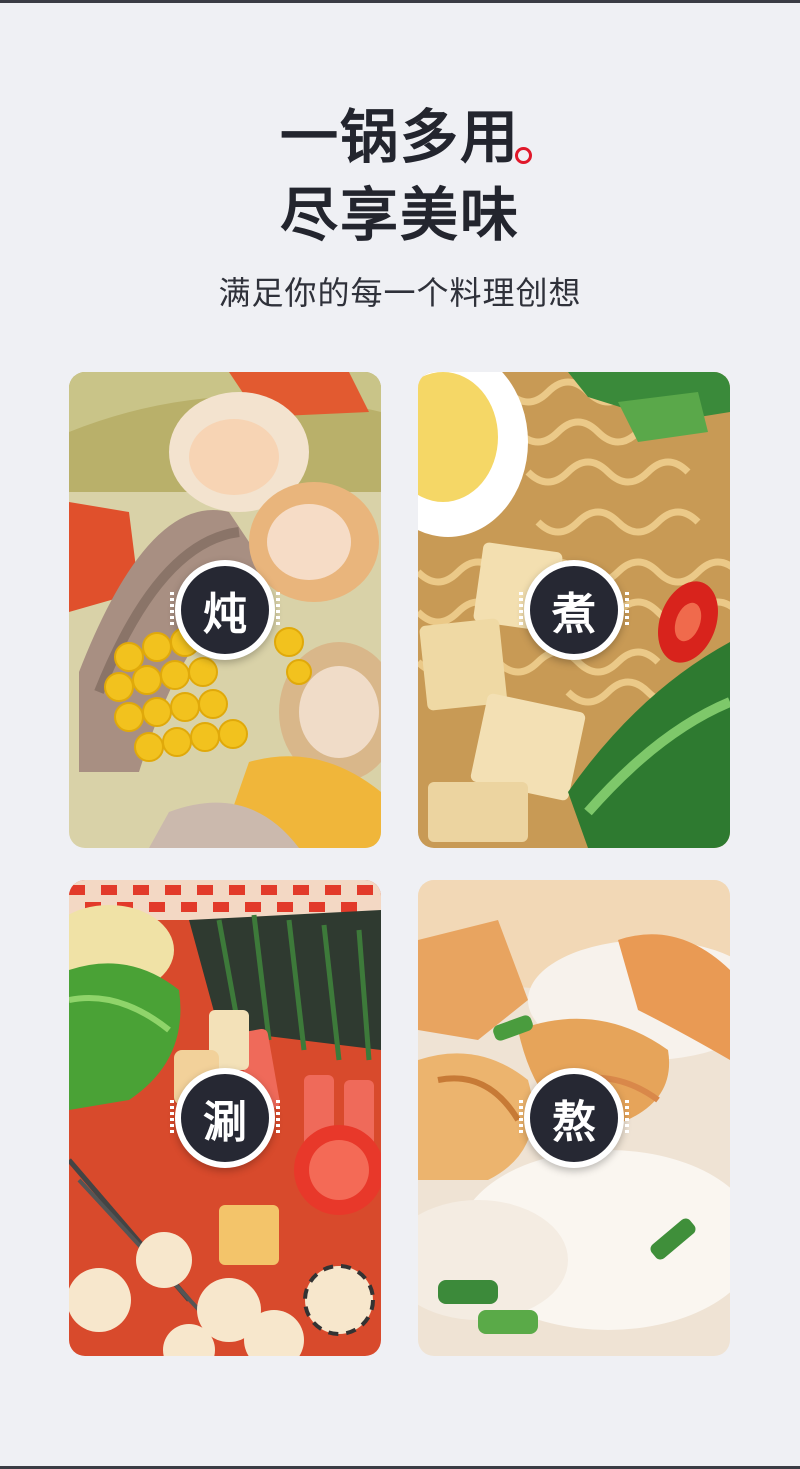 The image size is (800, 1469). I want to click on card-simmer: 熬, so click(574, 1118).